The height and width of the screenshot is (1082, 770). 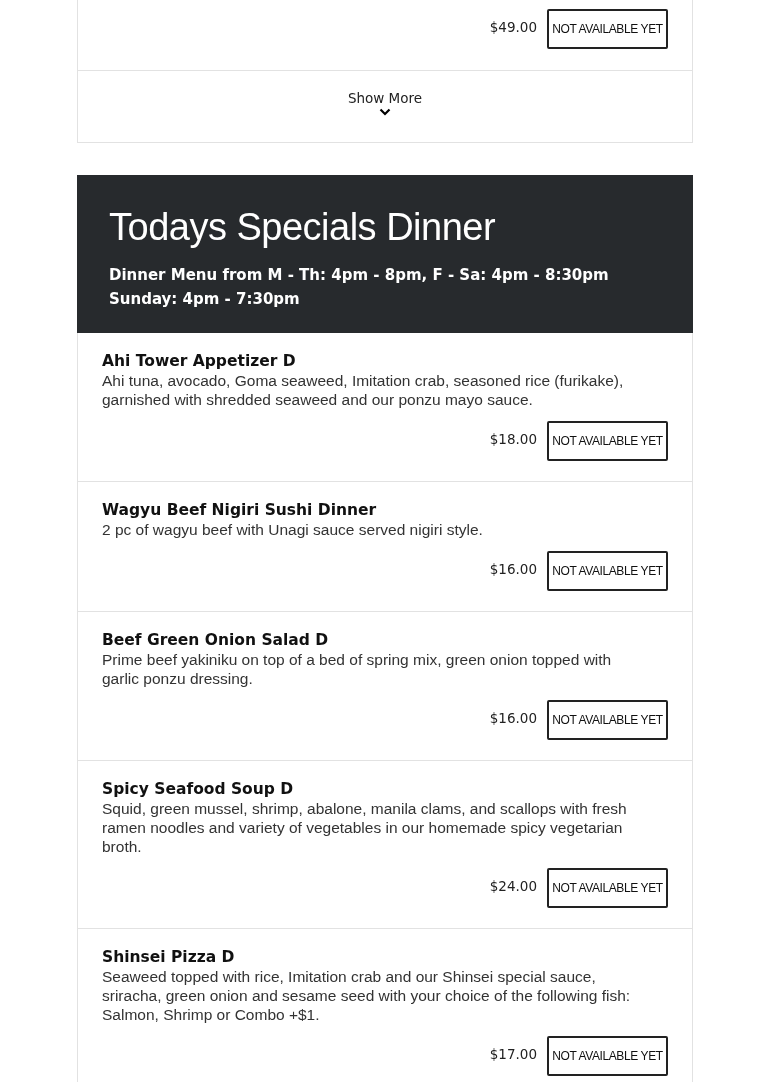 What do you see at coordinates (363, 390) in the screenshot?
I see `item-description: Ahi tuna, avocado, Goma seaweed, Imitation crab, seasoned rice (furikake), garnished with shredded seaweed and our ponzu mayo sauce.` at bounding box center [363, 390].